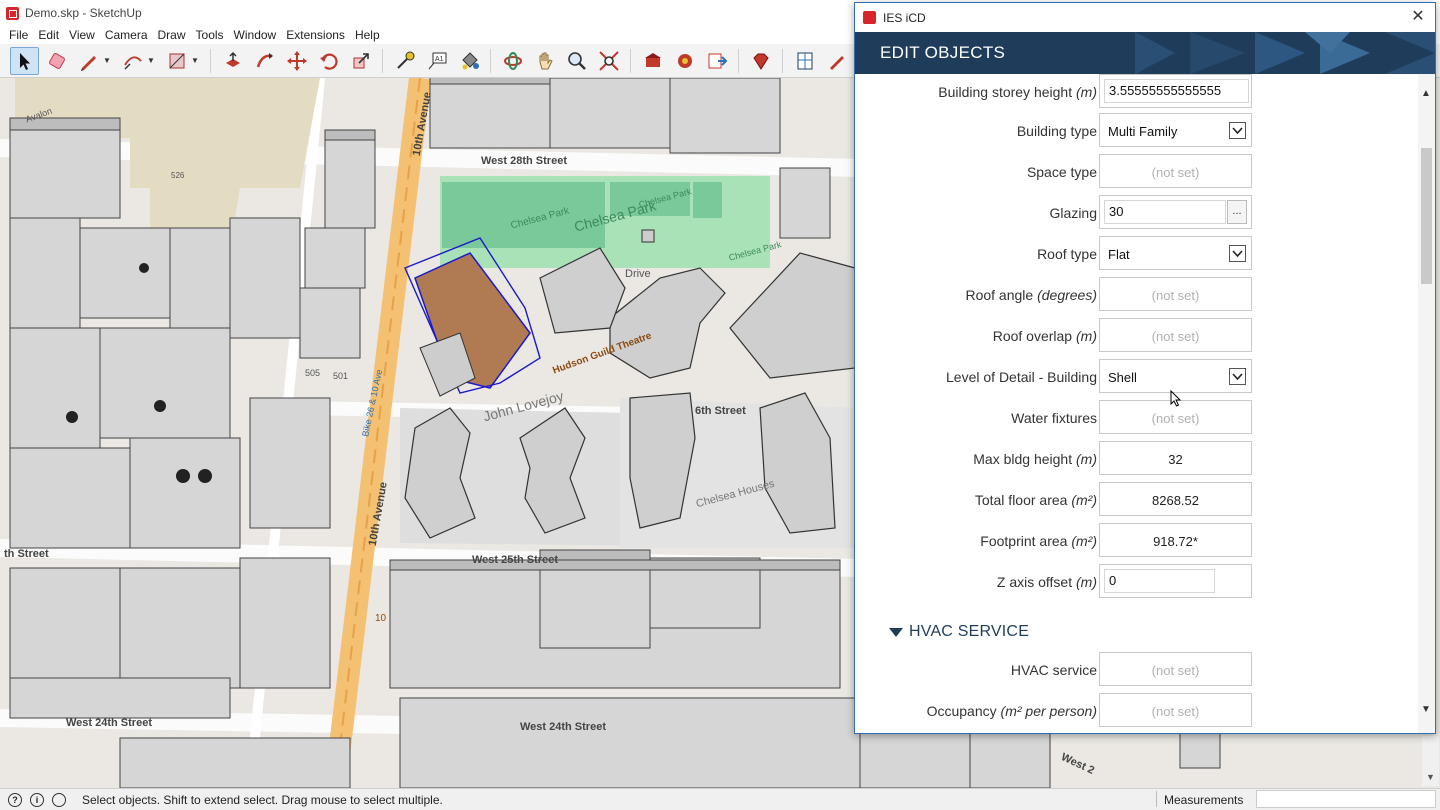 This screenshot has height=810, width=1440. I want to click on menu-tools: Tools, so click(210, 35).